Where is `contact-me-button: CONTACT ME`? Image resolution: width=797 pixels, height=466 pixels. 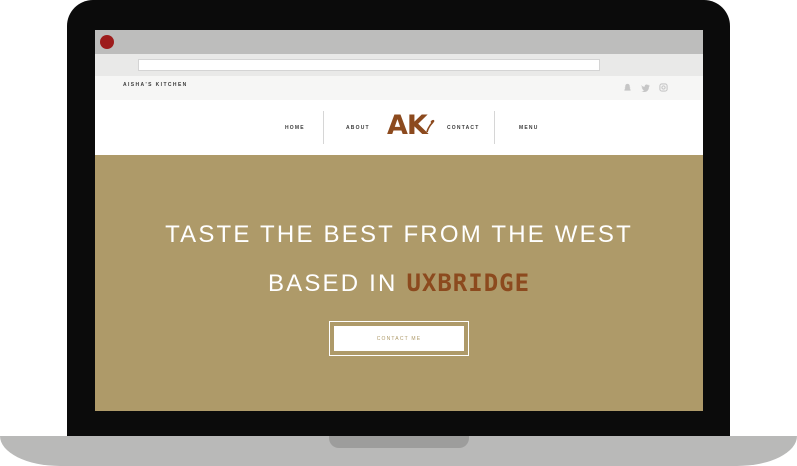
contact-me-button: CONTACT ME is located at coordinates (399, 338).